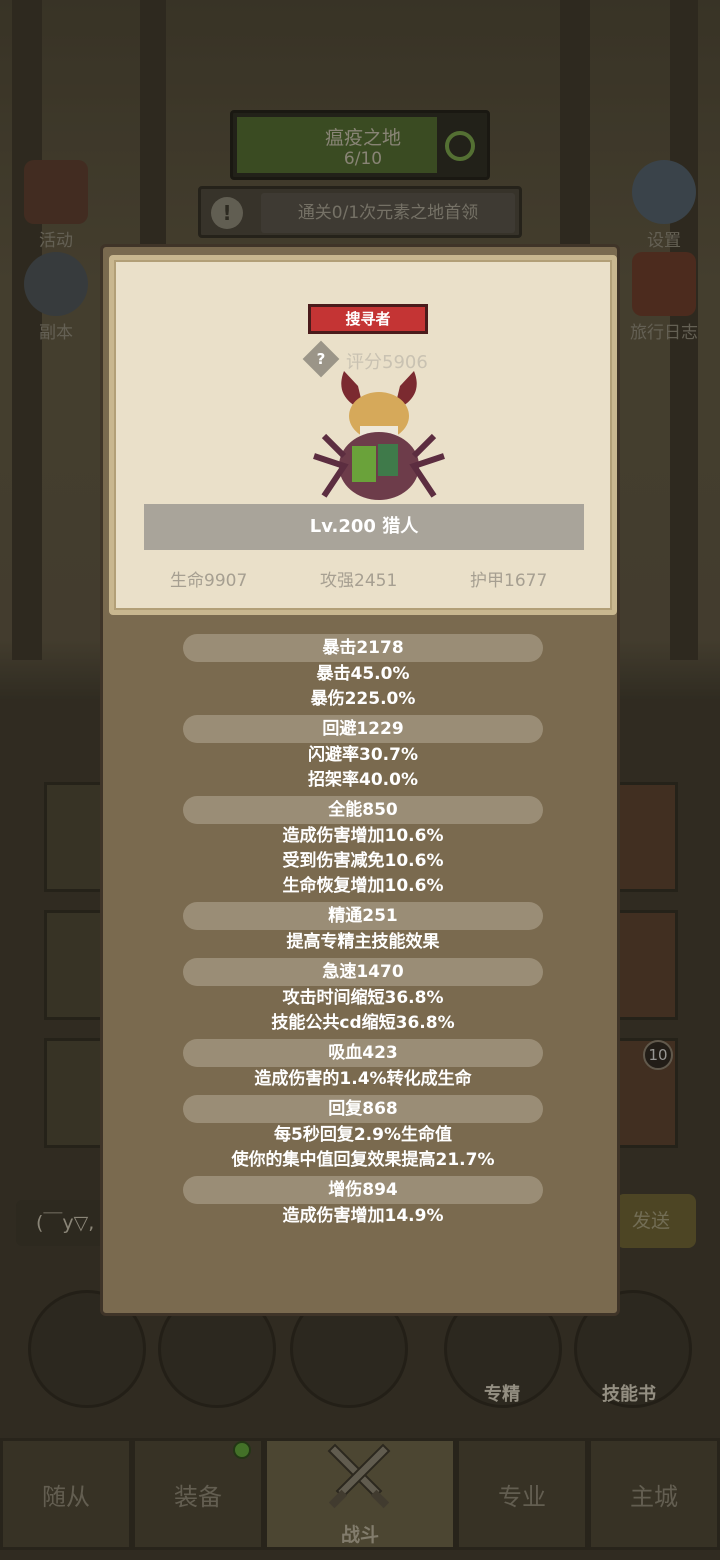  I want to click on stat-detail-line: 使你的集中值回复效果提高21.7%, so click(363, 1160).